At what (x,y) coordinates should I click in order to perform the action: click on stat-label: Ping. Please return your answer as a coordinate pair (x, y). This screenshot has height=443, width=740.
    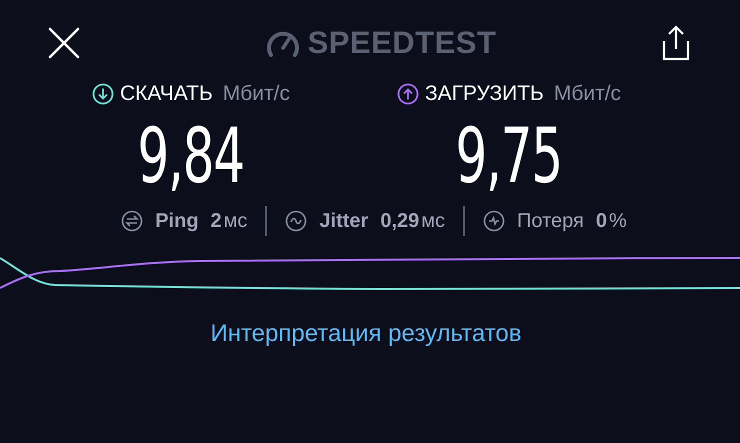
    Looking at the image, I should click on (177, 221).